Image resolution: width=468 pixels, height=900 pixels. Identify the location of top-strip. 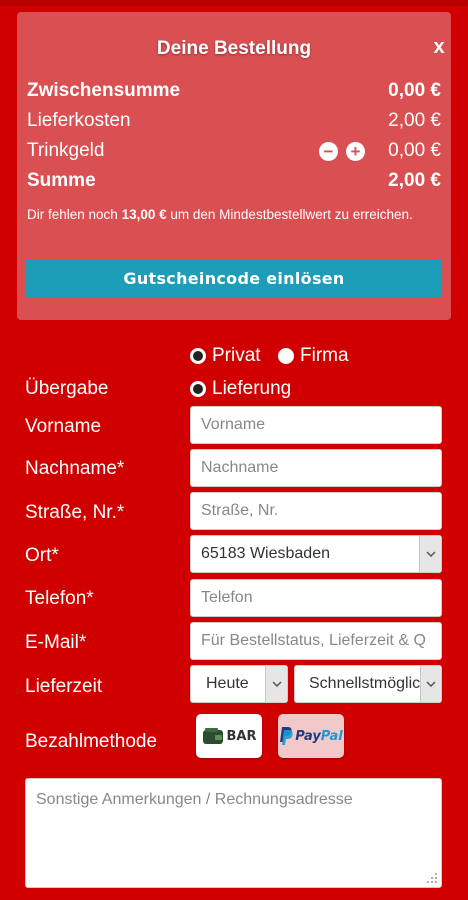
(234, 3).